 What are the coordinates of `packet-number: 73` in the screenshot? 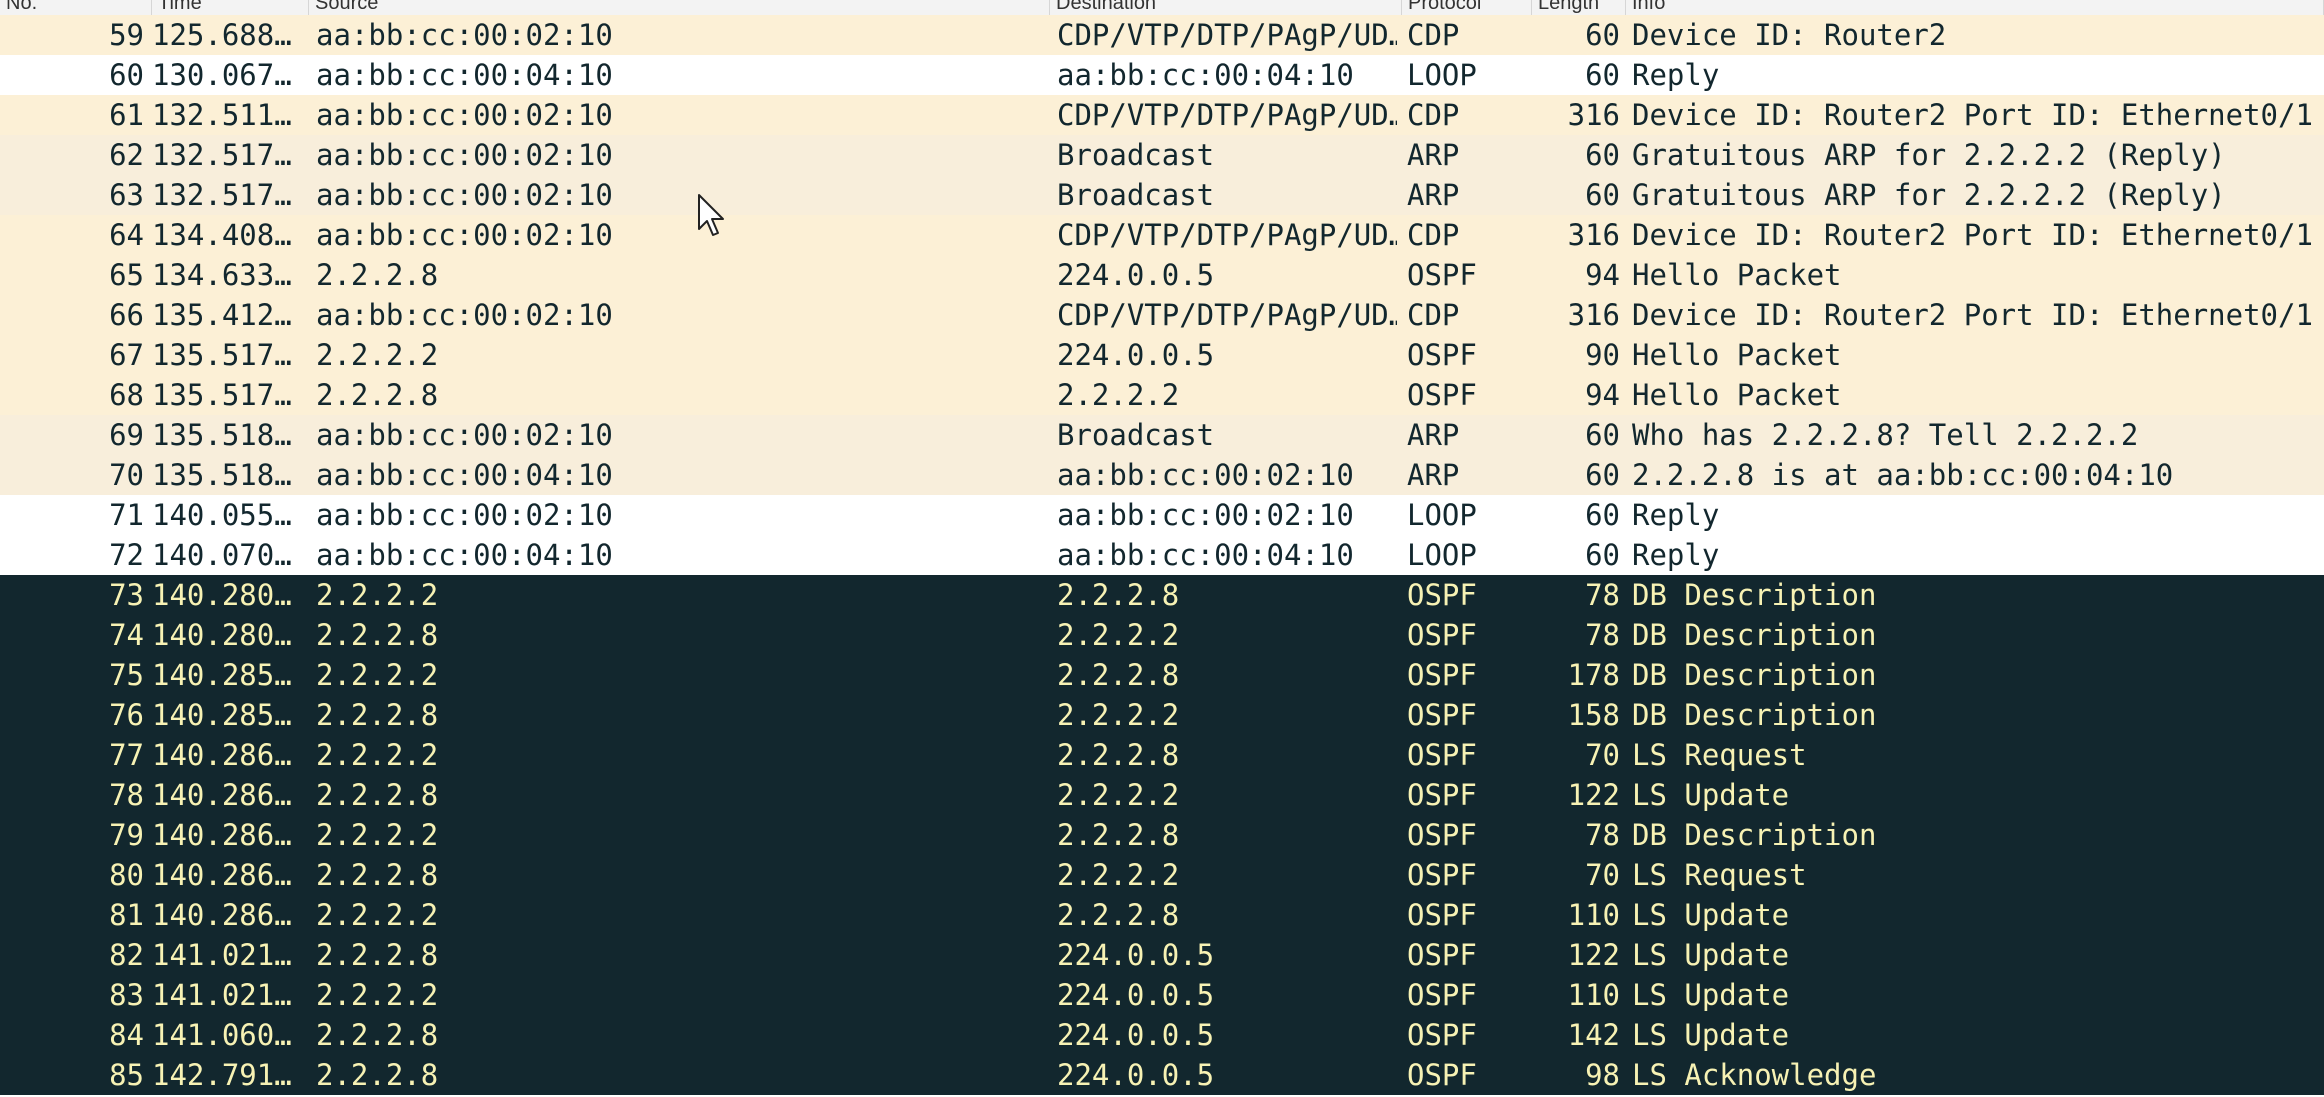 It's located at (126, 595).